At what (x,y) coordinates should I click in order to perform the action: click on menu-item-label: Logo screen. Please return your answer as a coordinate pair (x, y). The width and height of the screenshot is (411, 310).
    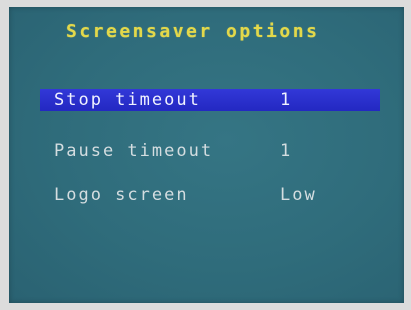
    Looking at the image, I should click on (121, 195).